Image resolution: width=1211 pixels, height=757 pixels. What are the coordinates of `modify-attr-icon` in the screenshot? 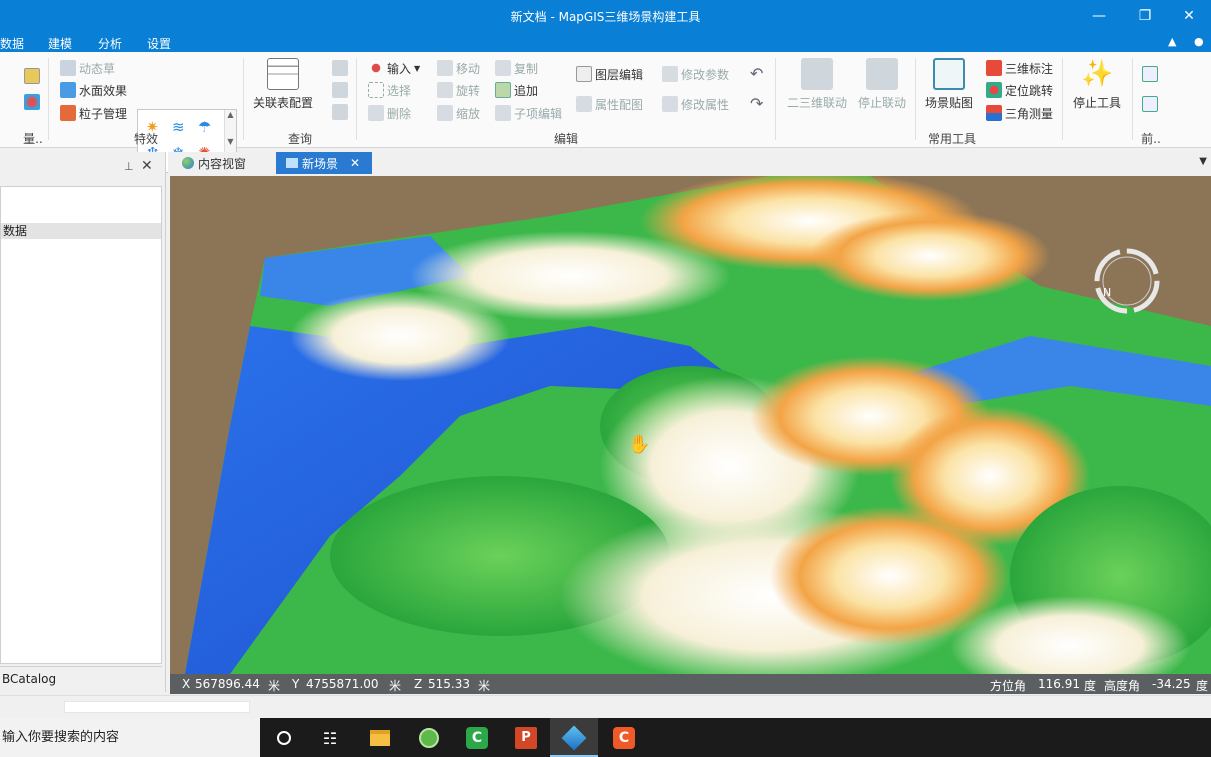 It's located at (670, 104).